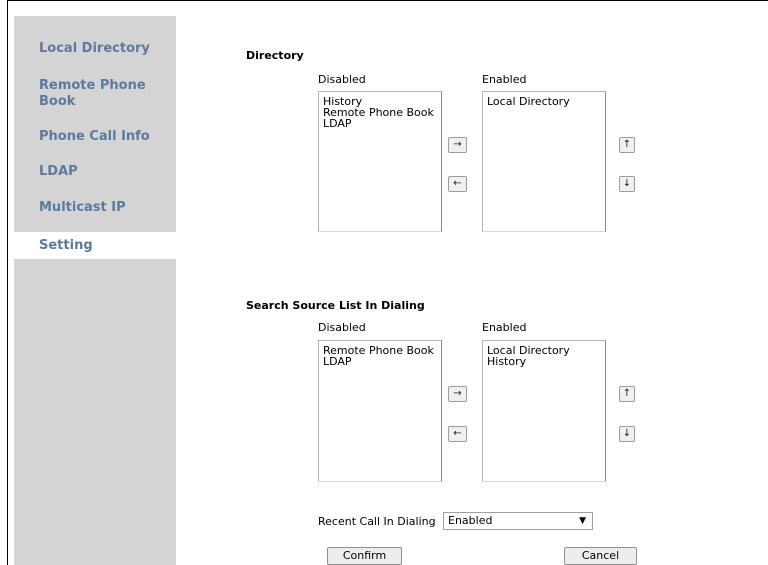 This screenshot has height=565, width=768. I want to click on search-source-disabled-label: Disabled, so click(342, 327).